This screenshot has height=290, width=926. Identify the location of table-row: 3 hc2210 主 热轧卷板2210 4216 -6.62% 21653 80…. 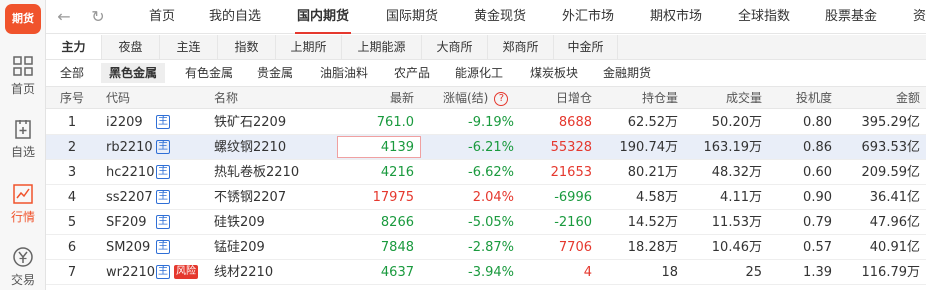
(486, 172).